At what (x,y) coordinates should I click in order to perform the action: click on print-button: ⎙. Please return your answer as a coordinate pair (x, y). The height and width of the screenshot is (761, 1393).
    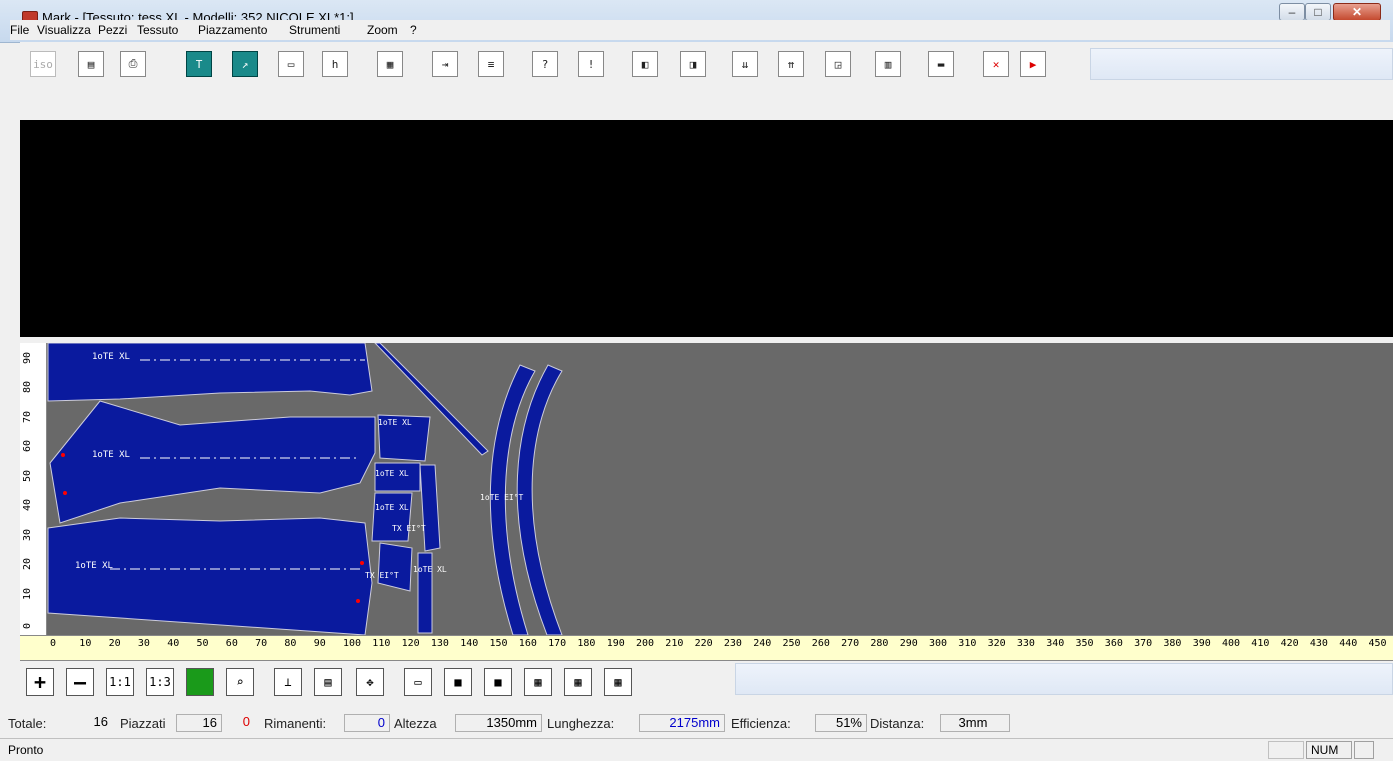
    Looking at the image, I should click on (133, 64).